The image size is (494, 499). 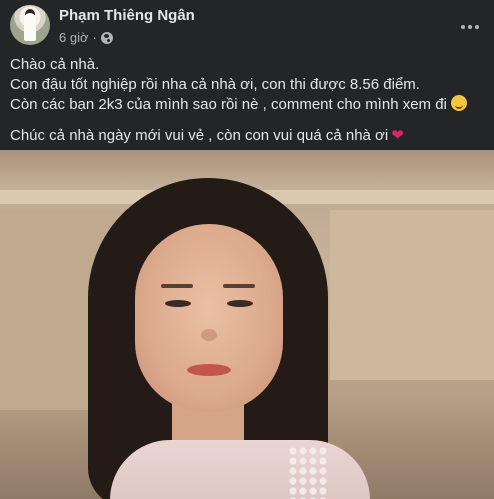 What do you see at coordinates (412, 295) in the screenshot?
I see `photo-wall-right` at bounding box center [412, 295].